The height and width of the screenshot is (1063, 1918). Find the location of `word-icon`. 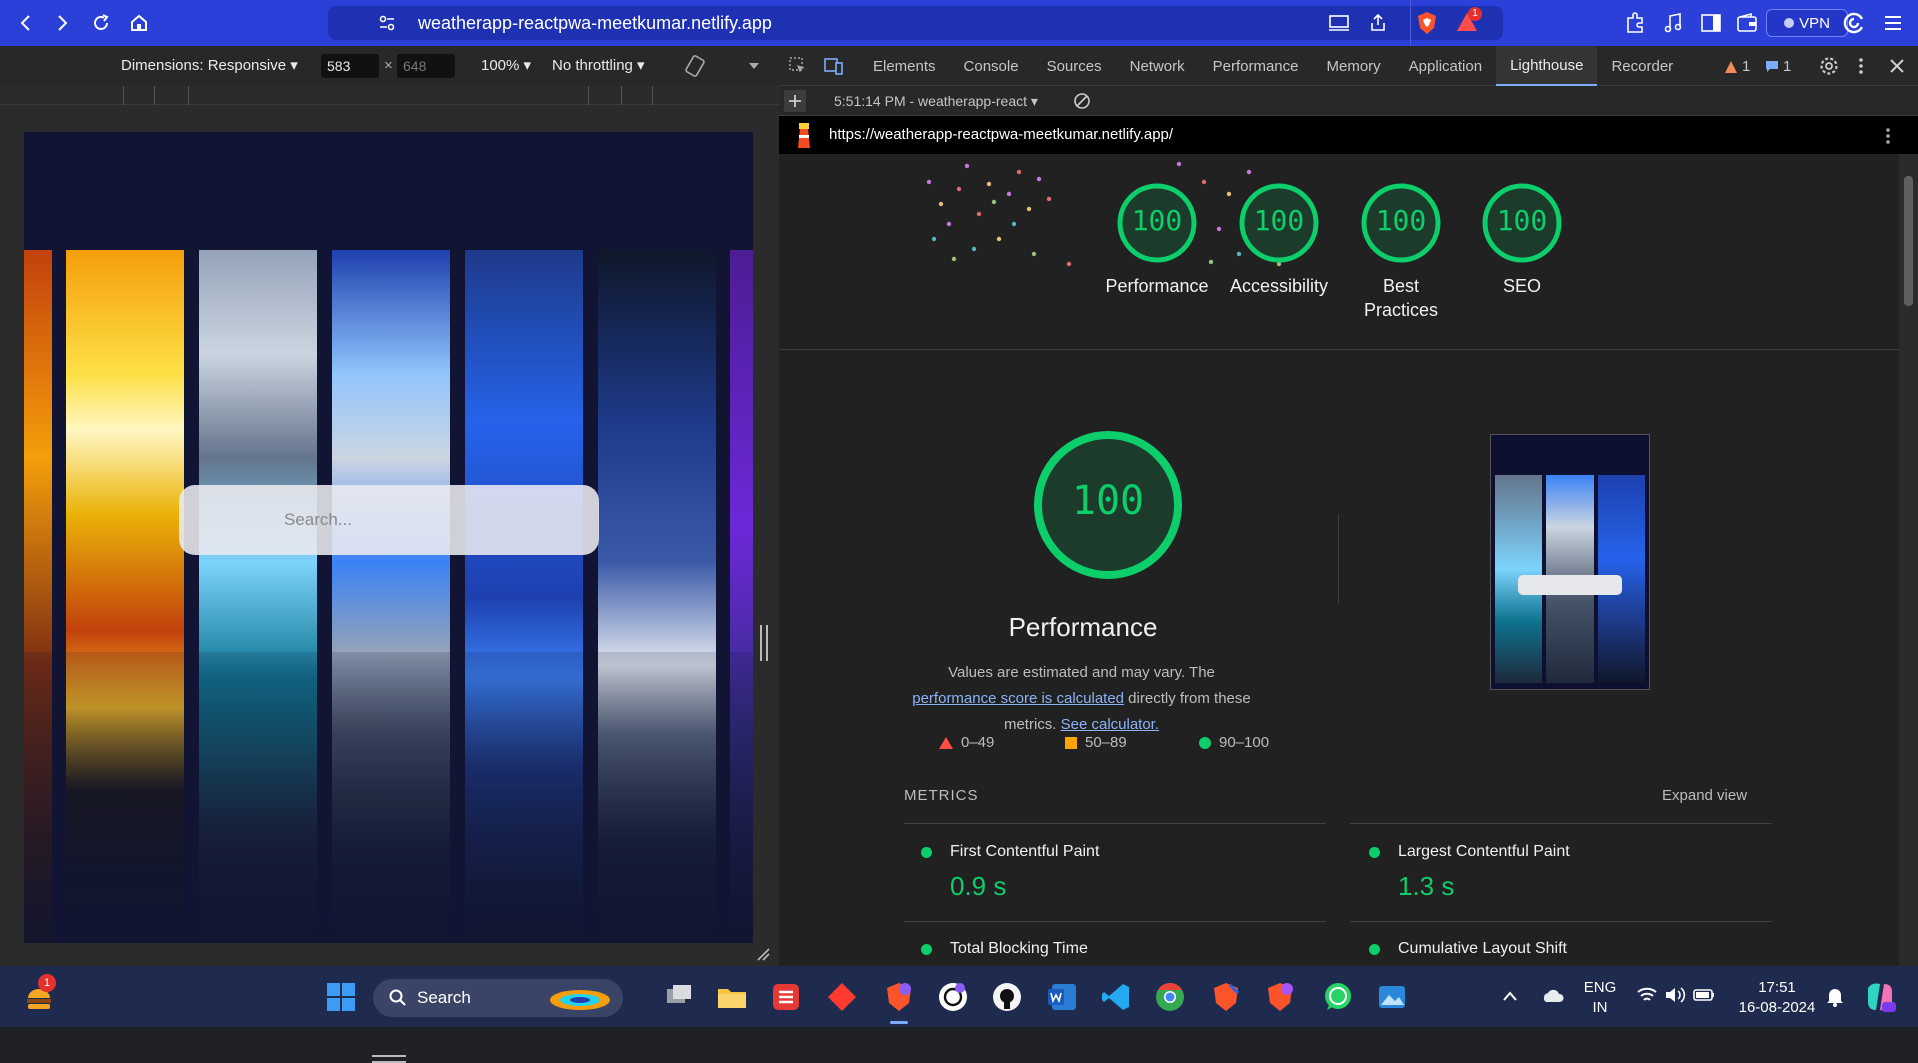

word-icon is located at coordinates (1062, 997).